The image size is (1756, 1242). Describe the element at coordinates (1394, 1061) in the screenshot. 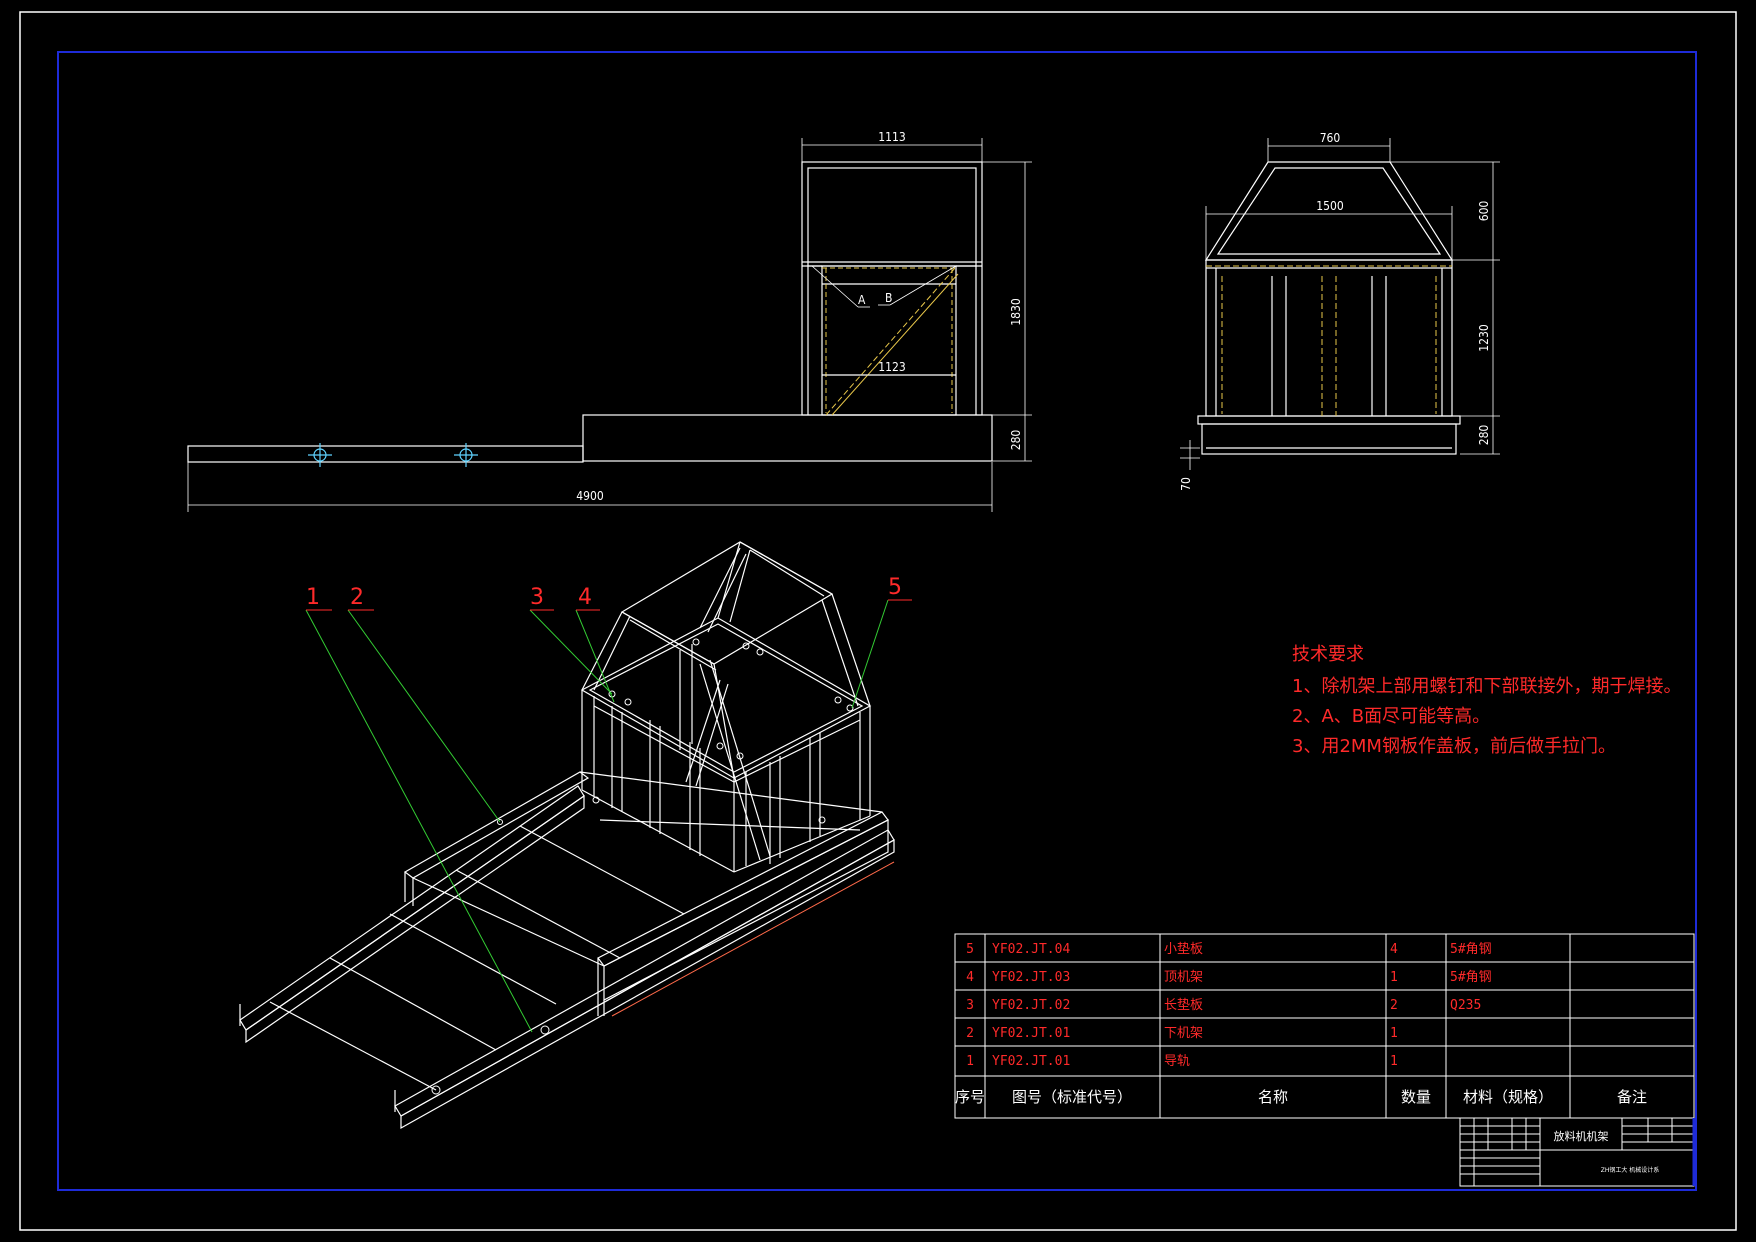

I see `bom-row-1-qty: 1` at that location.